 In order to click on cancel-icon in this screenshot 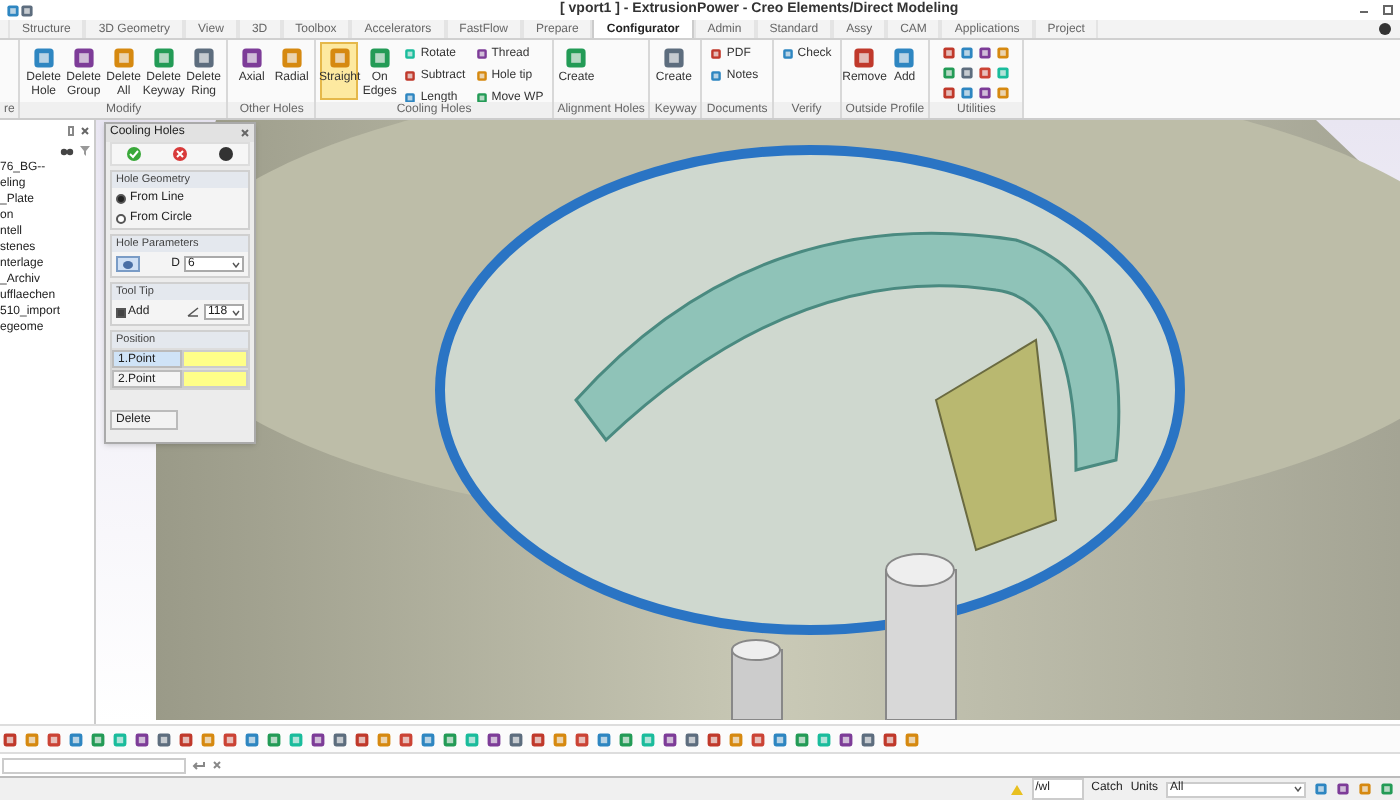, I will do `click(179, 154)`.